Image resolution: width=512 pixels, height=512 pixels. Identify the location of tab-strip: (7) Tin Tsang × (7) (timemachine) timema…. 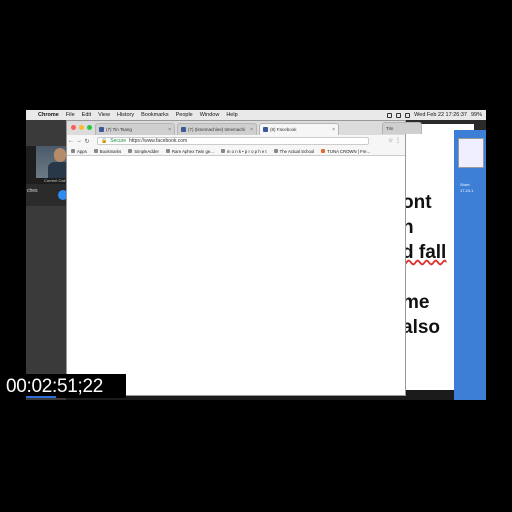
(236, 128).